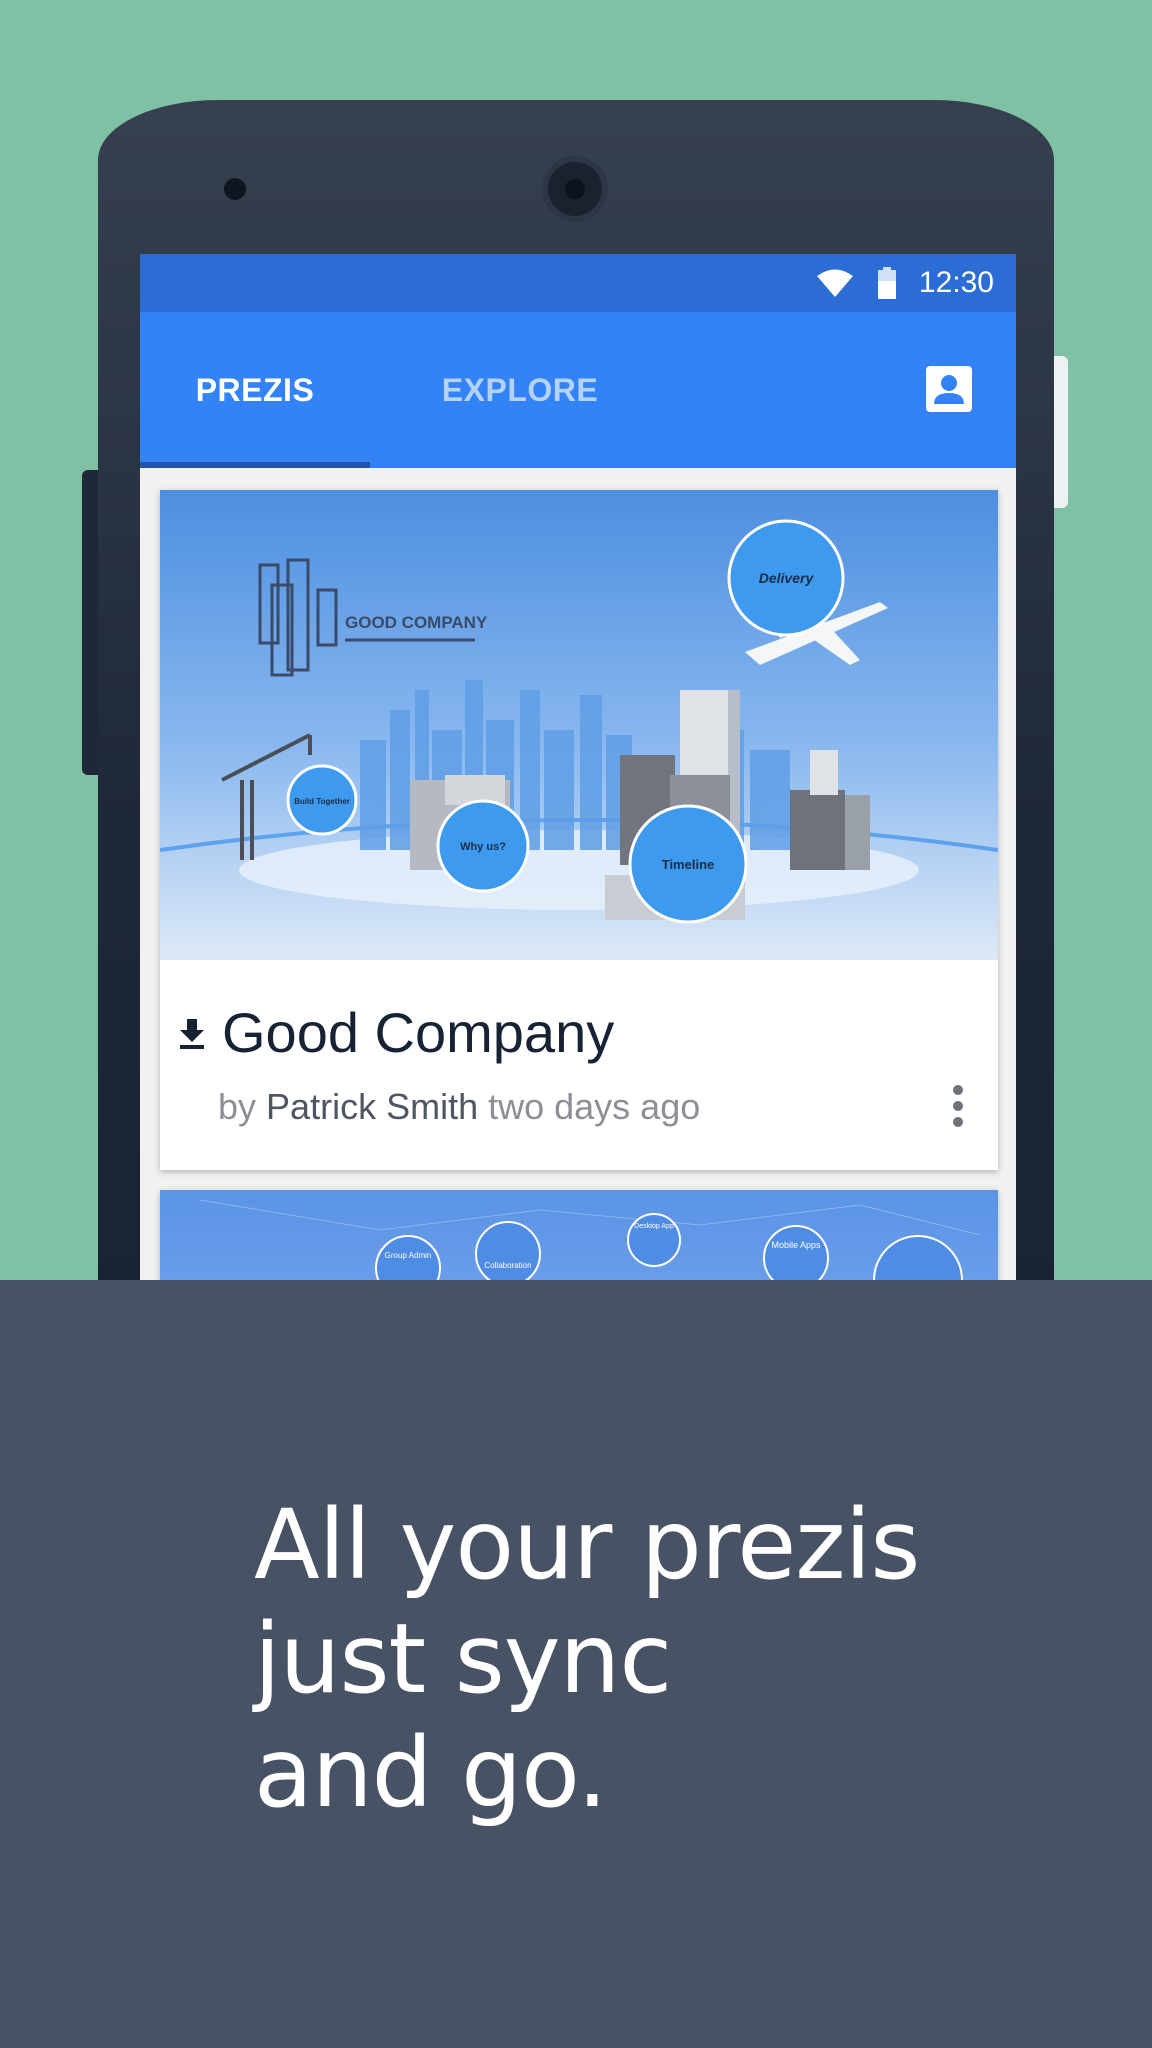 Image resolution: width=1152 pixels, height=2048 pixels. What do you see at coordinates (887, 283) in the screenshot?
I see `battery-icon` at bounding box center [887, 283].